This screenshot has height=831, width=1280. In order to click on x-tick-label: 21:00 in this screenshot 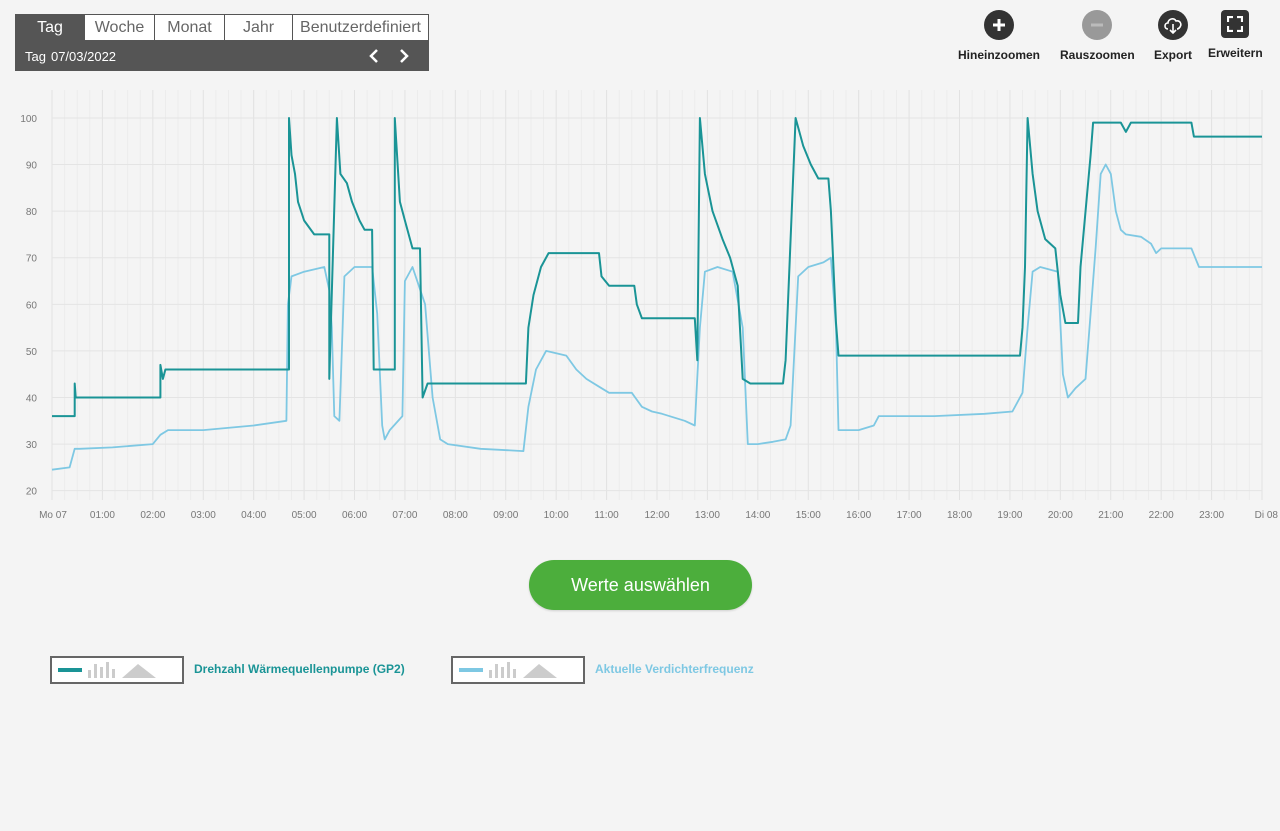, I will do `click(1110, 515)`.